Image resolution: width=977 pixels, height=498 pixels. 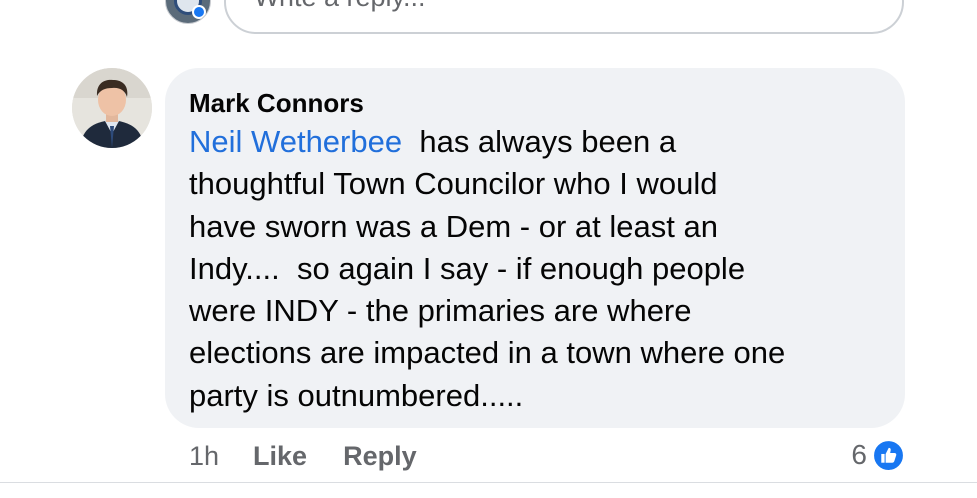 I want to click on person-photo-icon, so click(x=112, y=108).